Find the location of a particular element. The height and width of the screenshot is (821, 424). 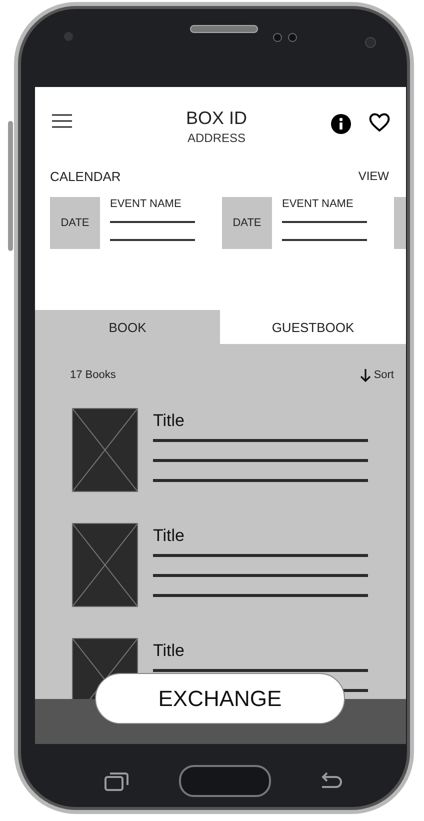

calendar-label: CALENDAR is located at coordinates (85, 176).